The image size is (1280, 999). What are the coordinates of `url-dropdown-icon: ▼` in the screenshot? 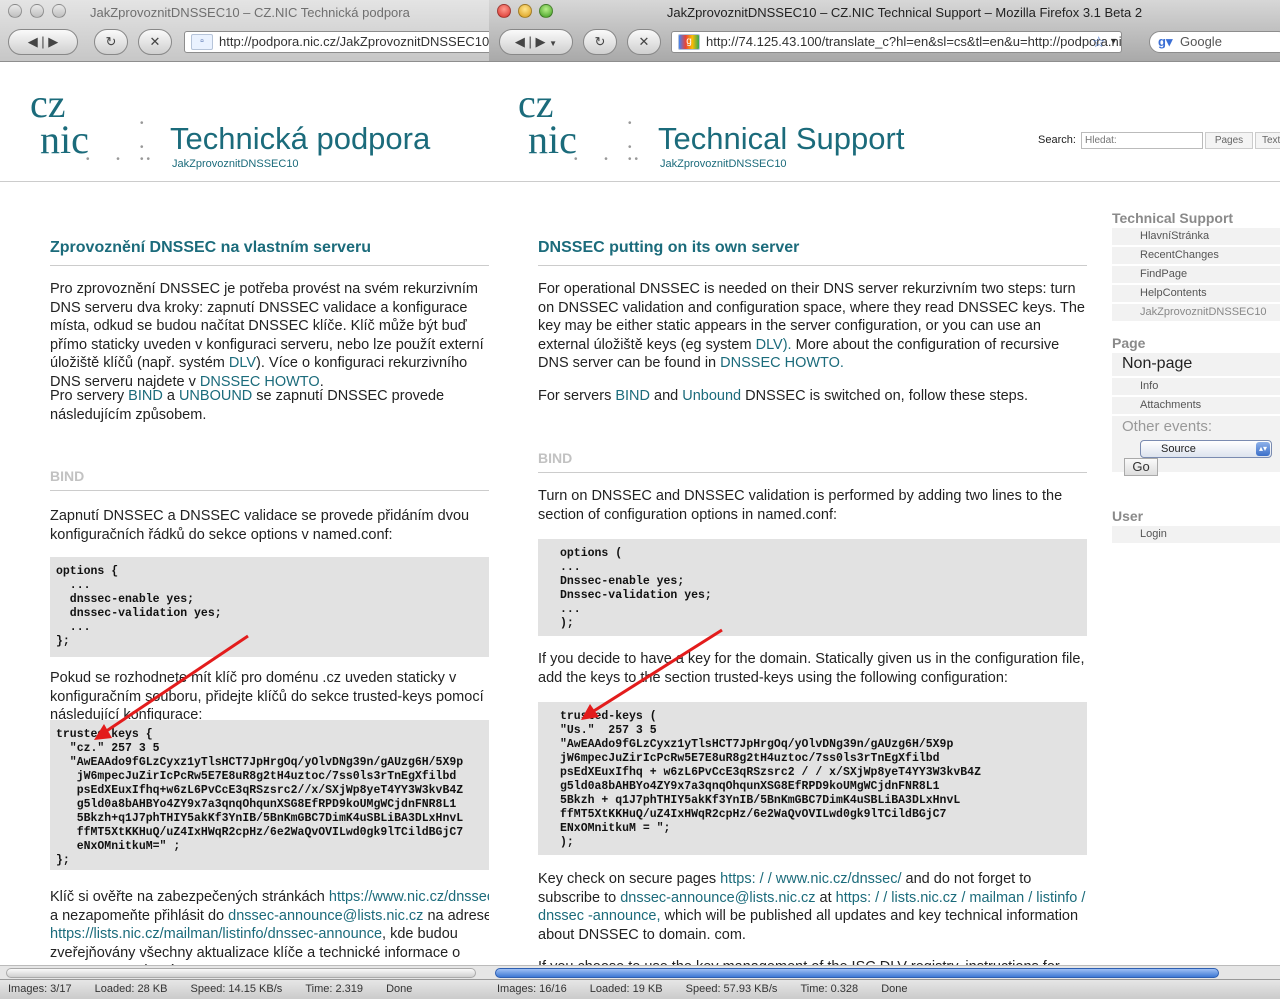 It's located at (1113, 41).